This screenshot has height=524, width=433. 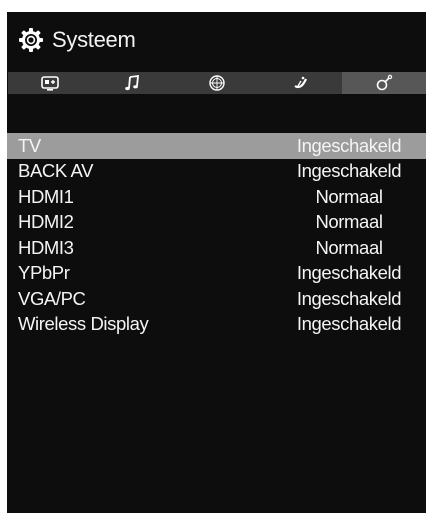 What do you see at coordinates (216, 299) in the screenshot?
I see `list-item-vga-pc: VGA/PC Ingeschakeld` at bounding box center [216, 299].